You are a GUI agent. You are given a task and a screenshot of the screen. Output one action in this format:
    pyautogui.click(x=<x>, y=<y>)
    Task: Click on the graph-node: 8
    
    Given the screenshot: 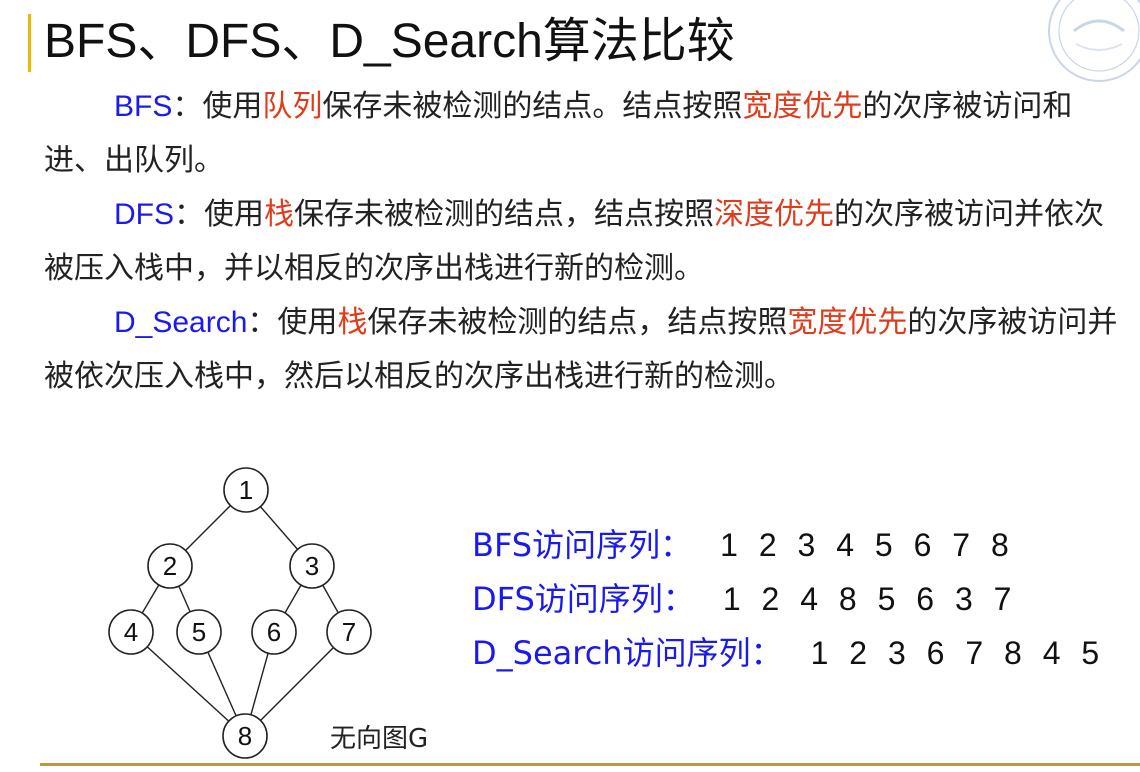 What is the action you would take?
    pyautogui.click(x=245, y=736)
    